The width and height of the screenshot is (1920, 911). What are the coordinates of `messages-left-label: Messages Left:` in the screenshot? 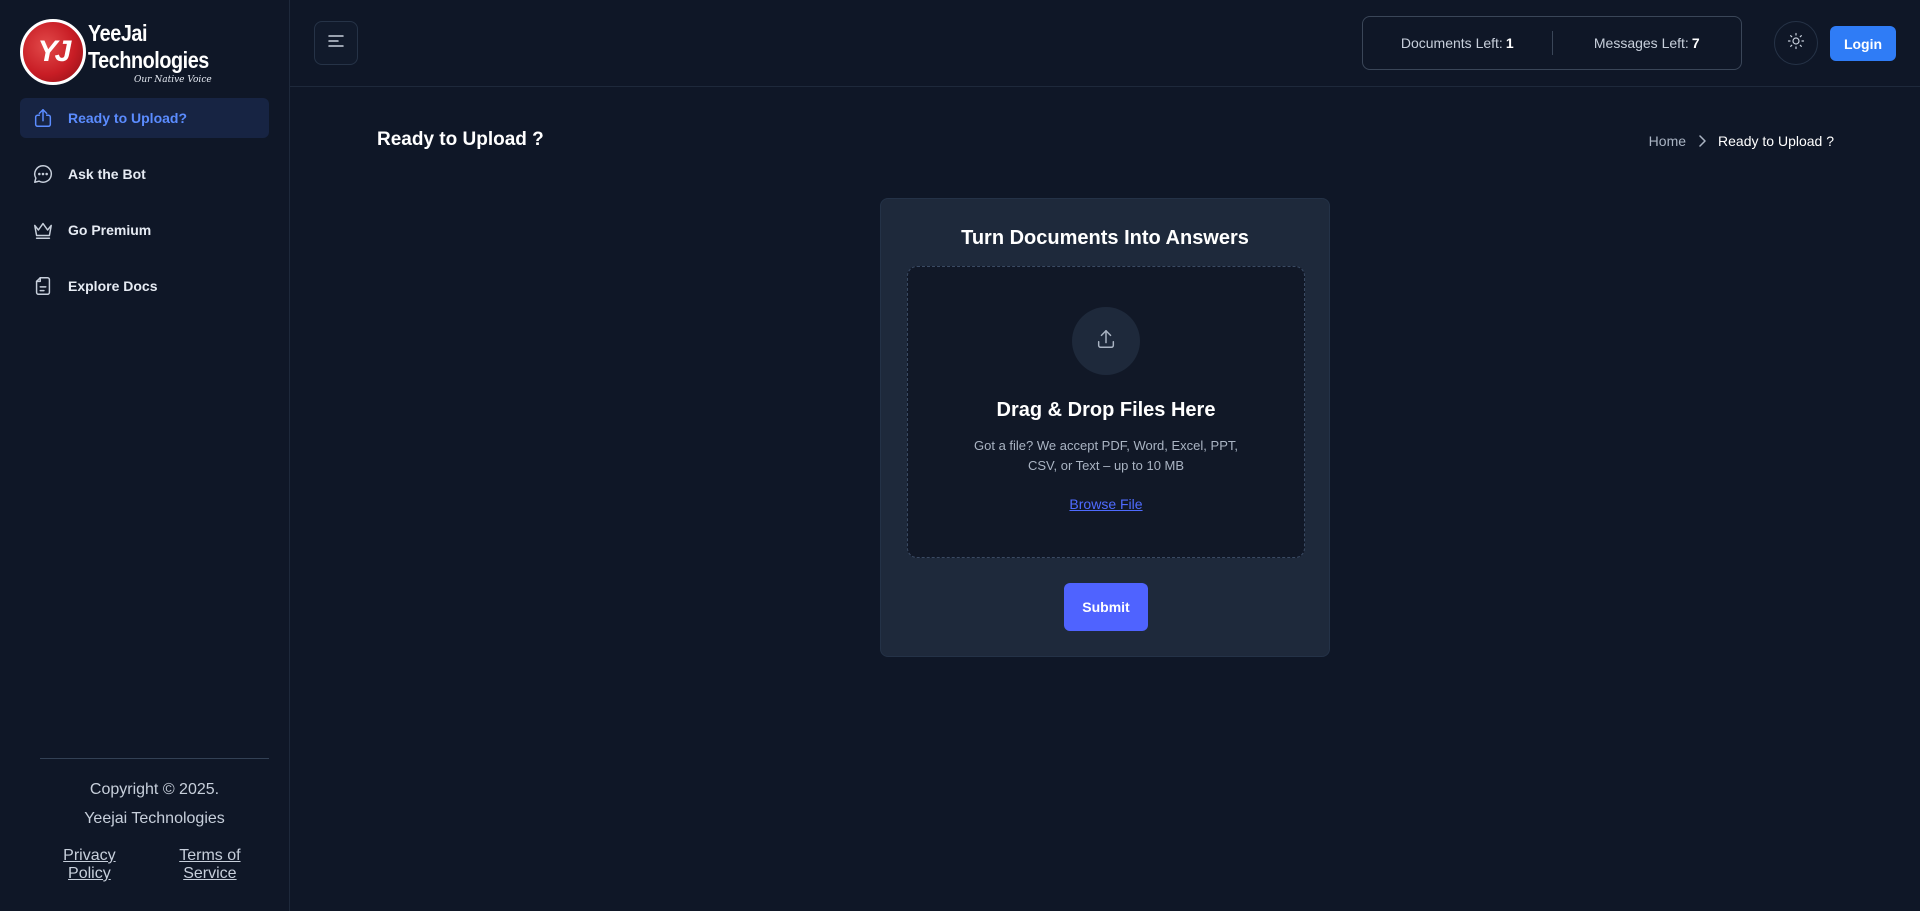 It's located at (1641, 43).